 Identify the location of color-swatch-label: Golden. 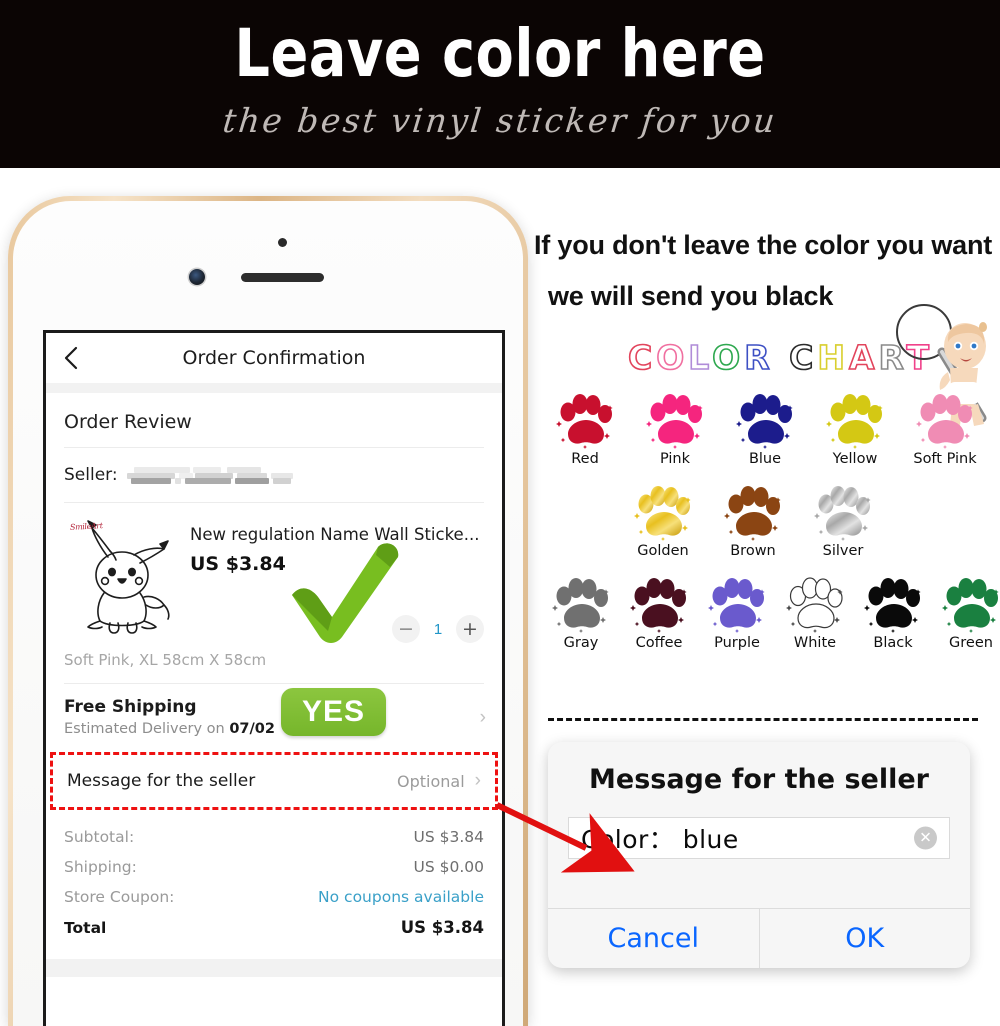
(663, 551).